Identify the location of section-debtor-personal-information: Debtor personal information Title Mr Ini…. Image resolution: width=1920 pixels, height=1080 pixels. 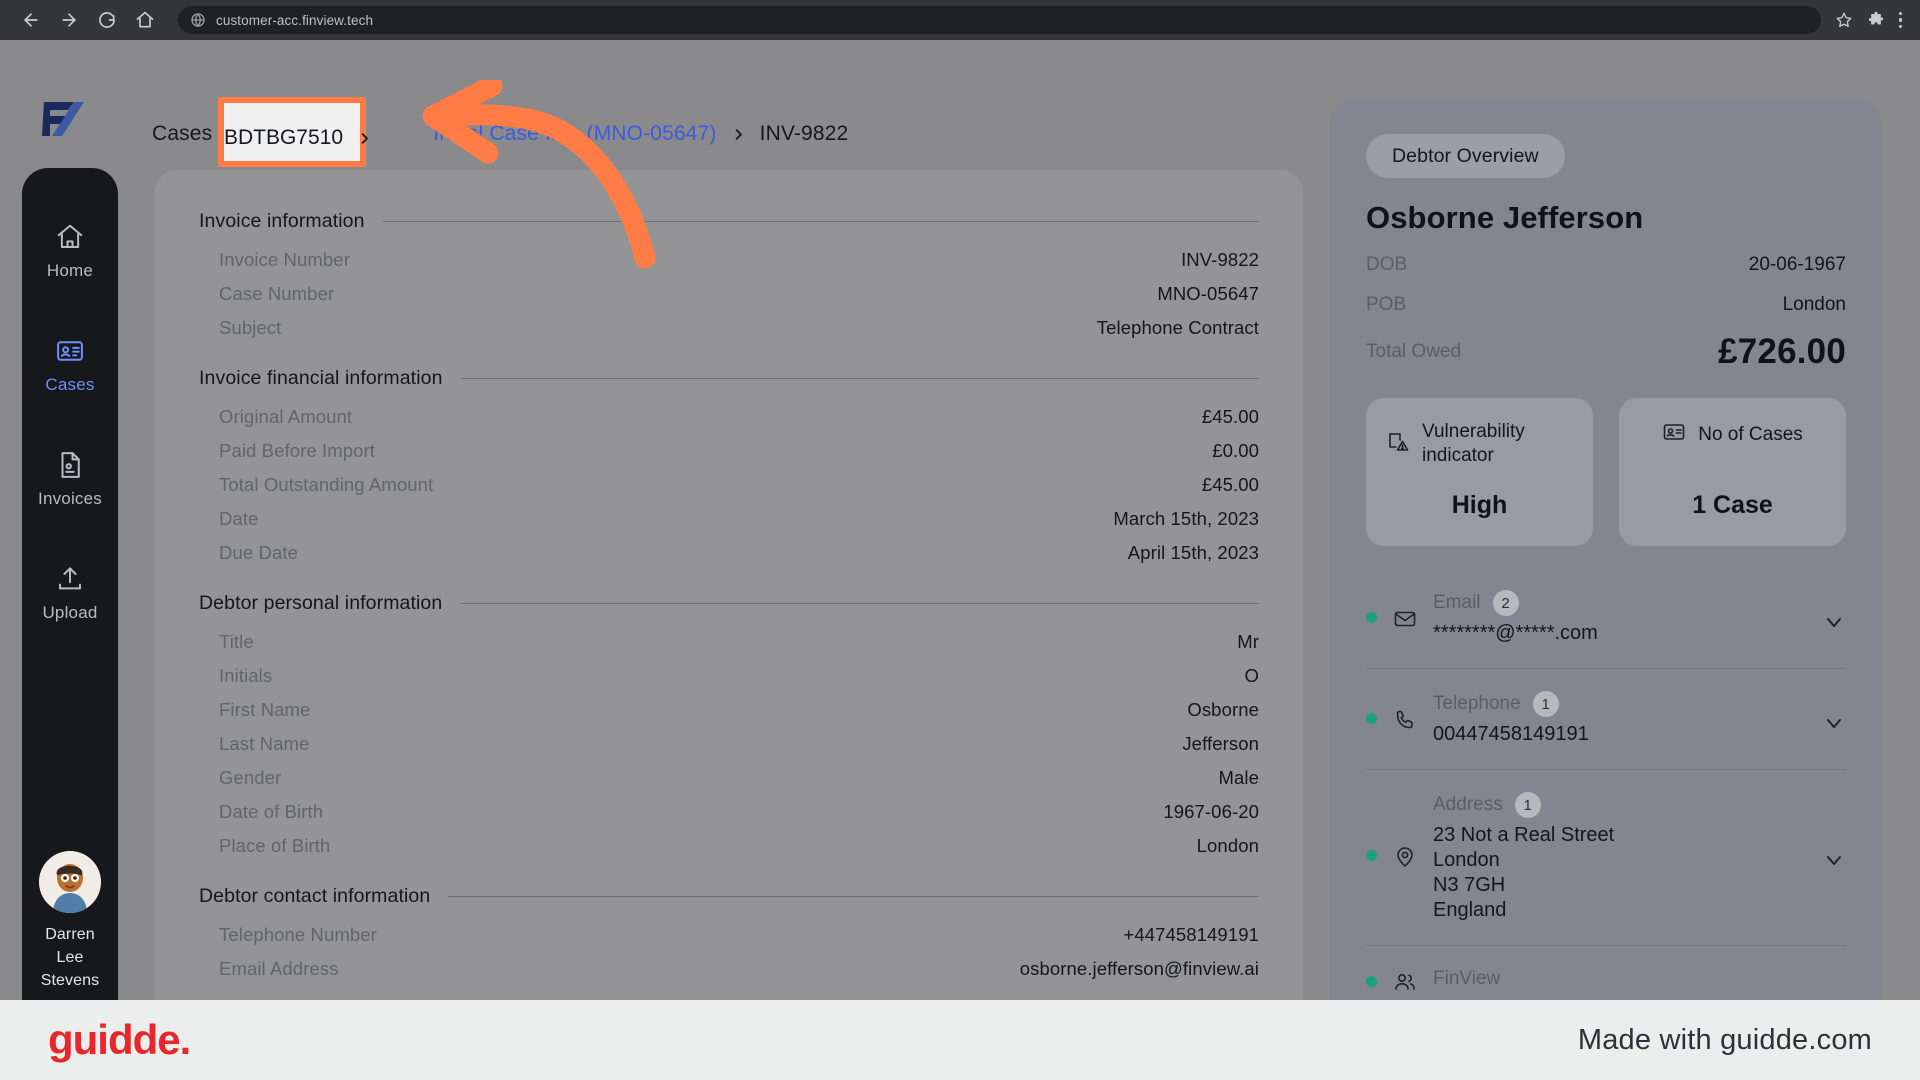
(729, 727).